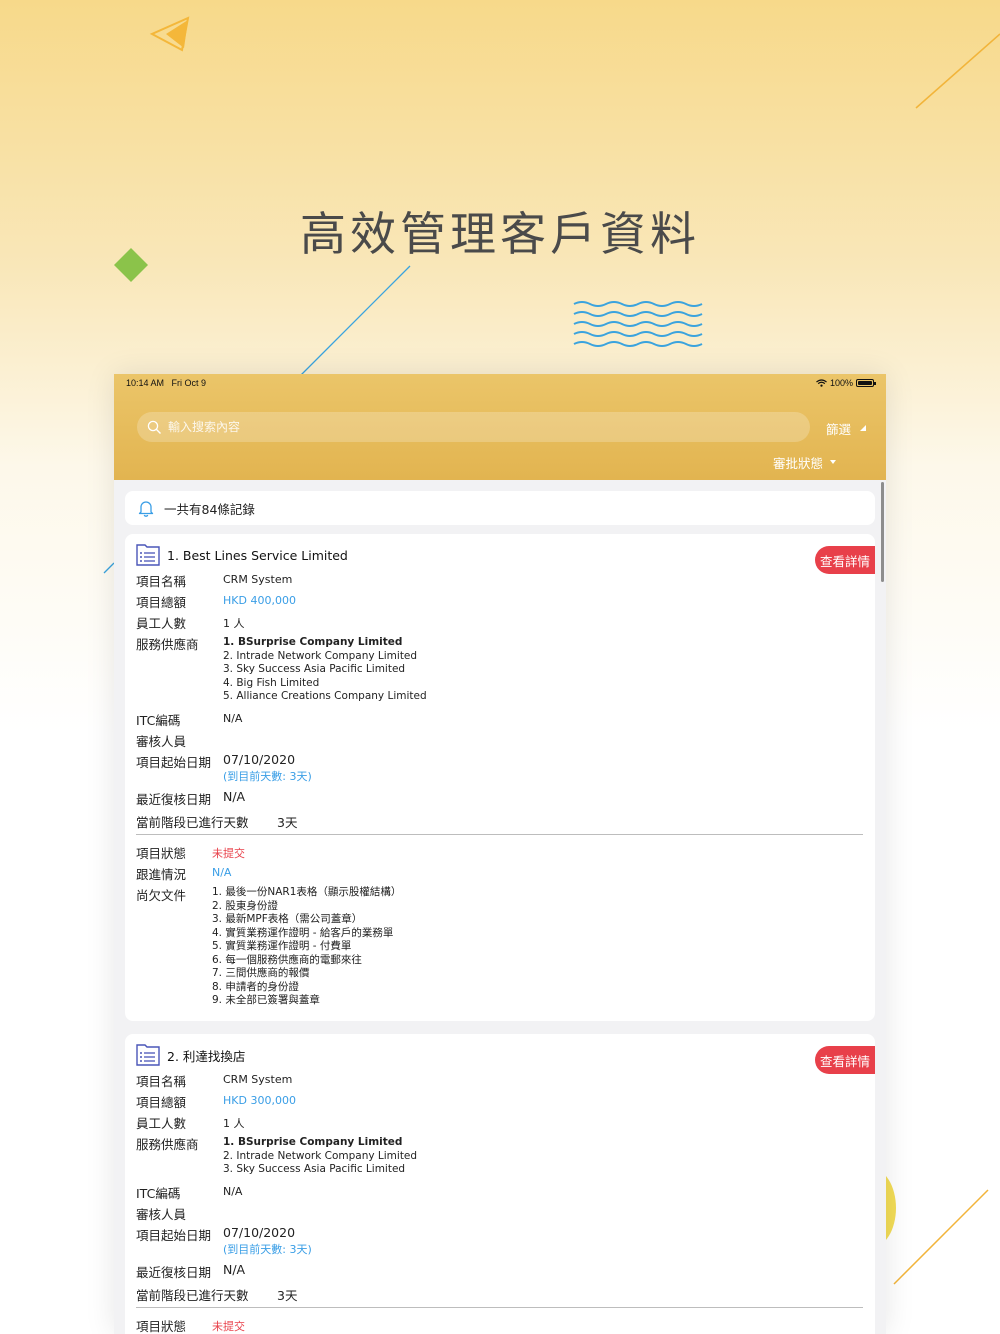  I want to click on filter-triangle-icon, so click(863, 428).